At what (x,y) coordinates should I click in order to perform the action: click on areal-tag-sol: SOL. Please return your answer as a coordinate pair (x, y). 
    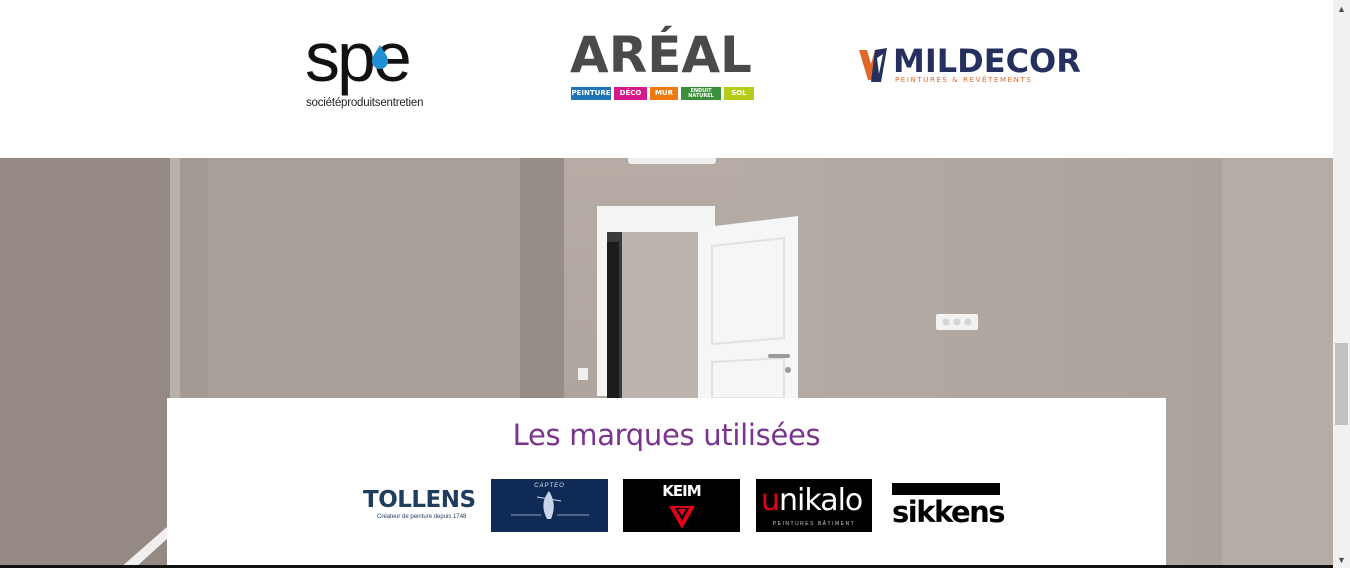
    Looking at the image, I should click on (739, 93).